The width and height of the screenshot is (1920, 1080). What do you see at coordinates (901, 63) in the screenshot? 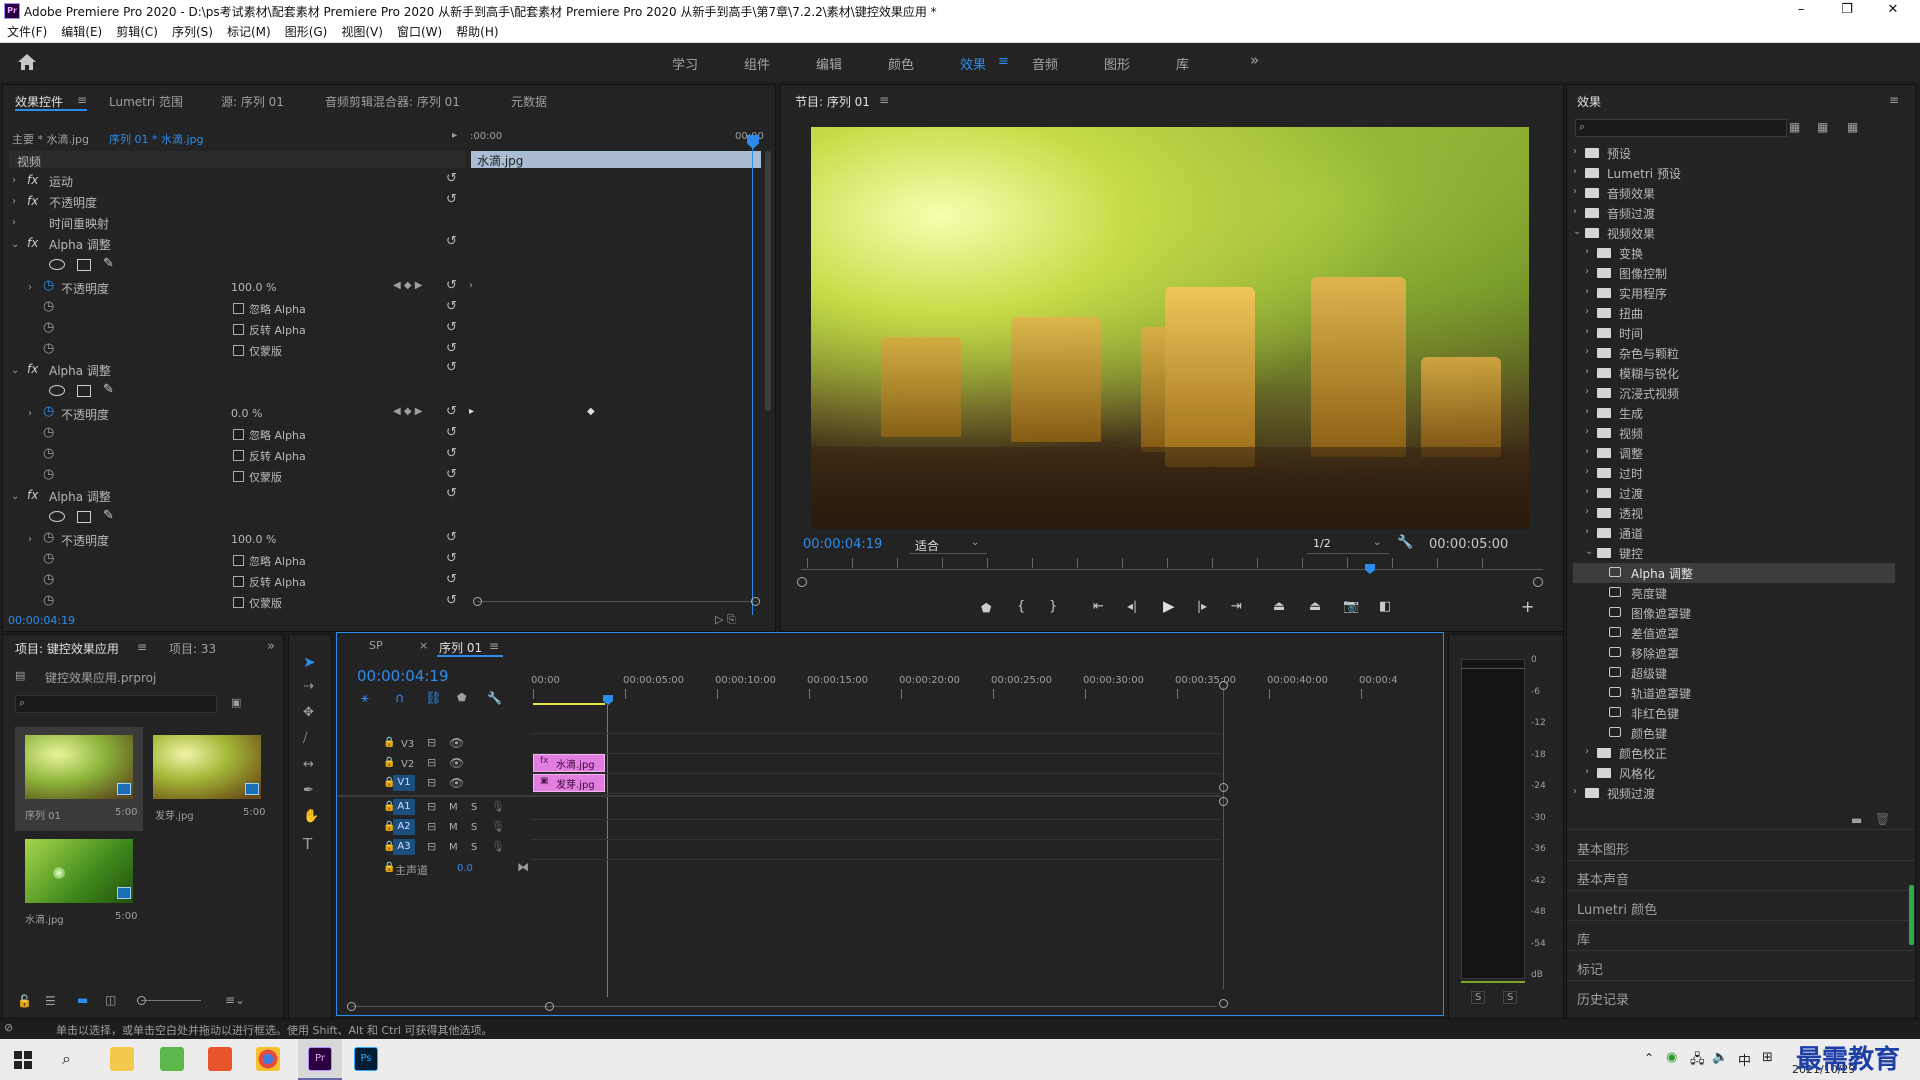
I see `workspace-color: 颜色` at bounding box center [901, 63].